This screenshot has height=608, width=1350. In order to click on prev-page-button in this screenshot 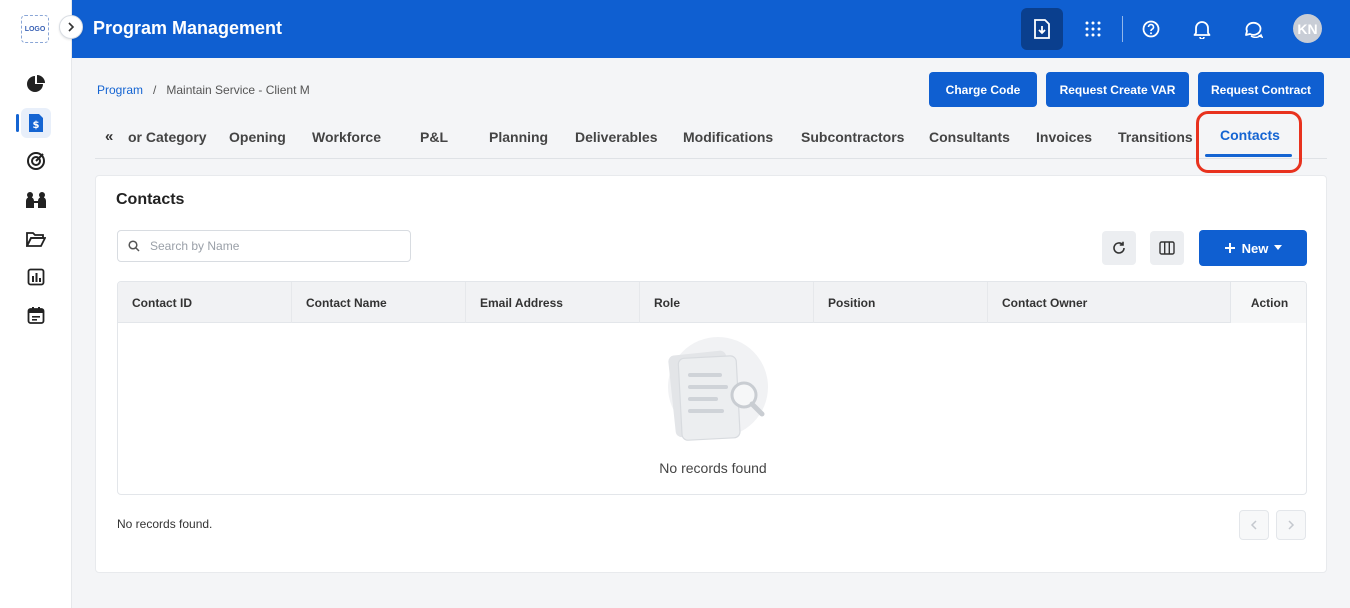, I will do `click(1254, 525)`.